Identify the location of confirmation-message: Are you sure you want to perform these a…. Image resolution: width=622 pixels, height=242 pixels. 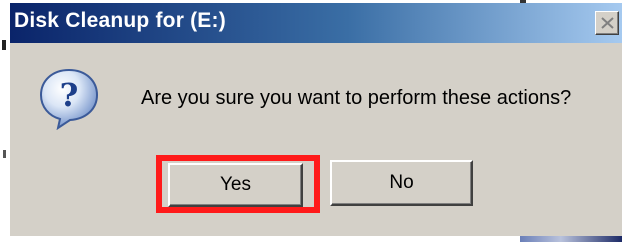
(356, 98).